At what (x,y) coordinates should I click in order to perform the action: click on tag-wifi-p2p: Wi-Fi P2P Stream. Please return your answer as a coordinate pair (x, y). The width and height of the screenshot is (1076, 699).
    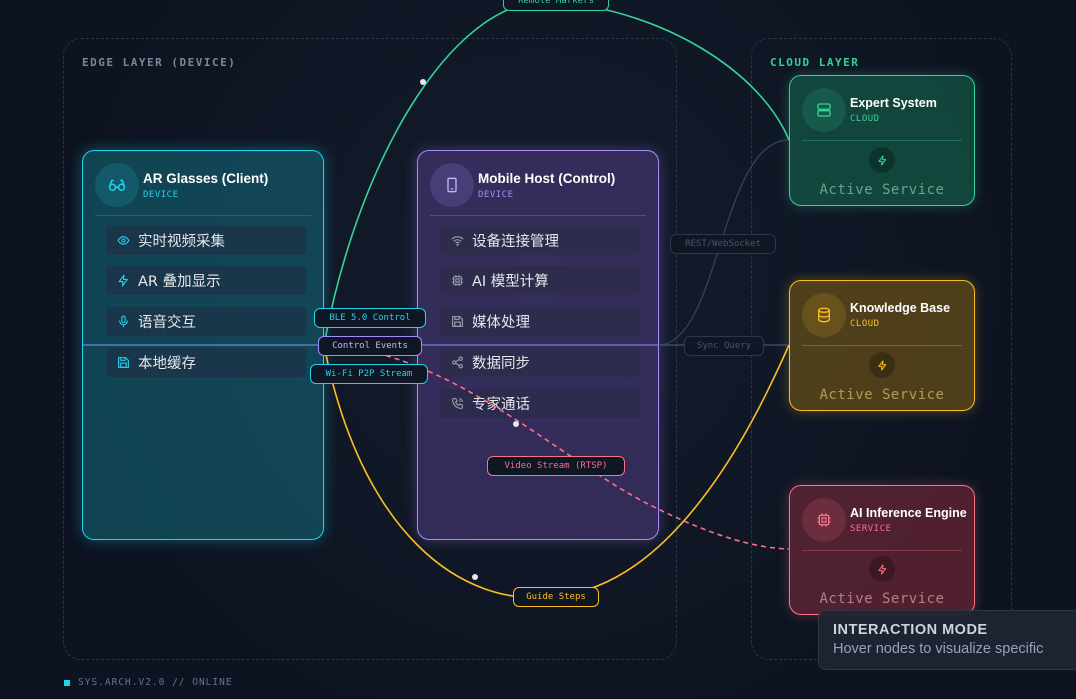
    Looking at the image, I should click on (369, 374).